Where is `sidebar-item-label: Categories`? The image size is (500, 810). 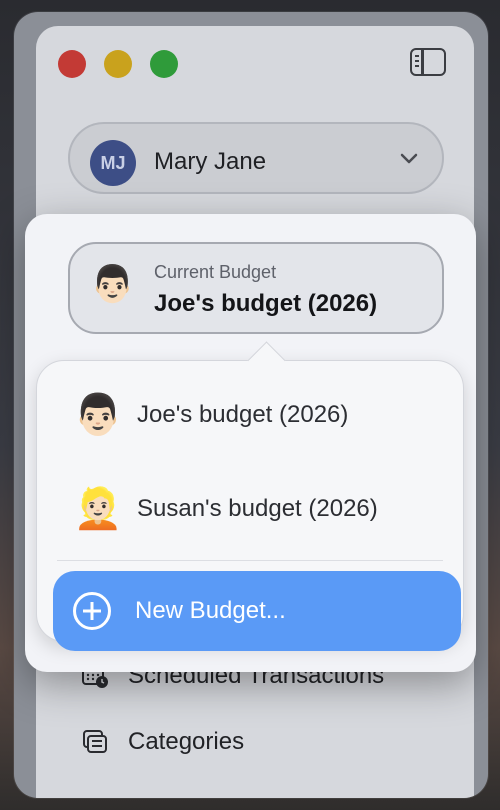 sidebar-item-label: Categories is located at coordinates (186, 741).